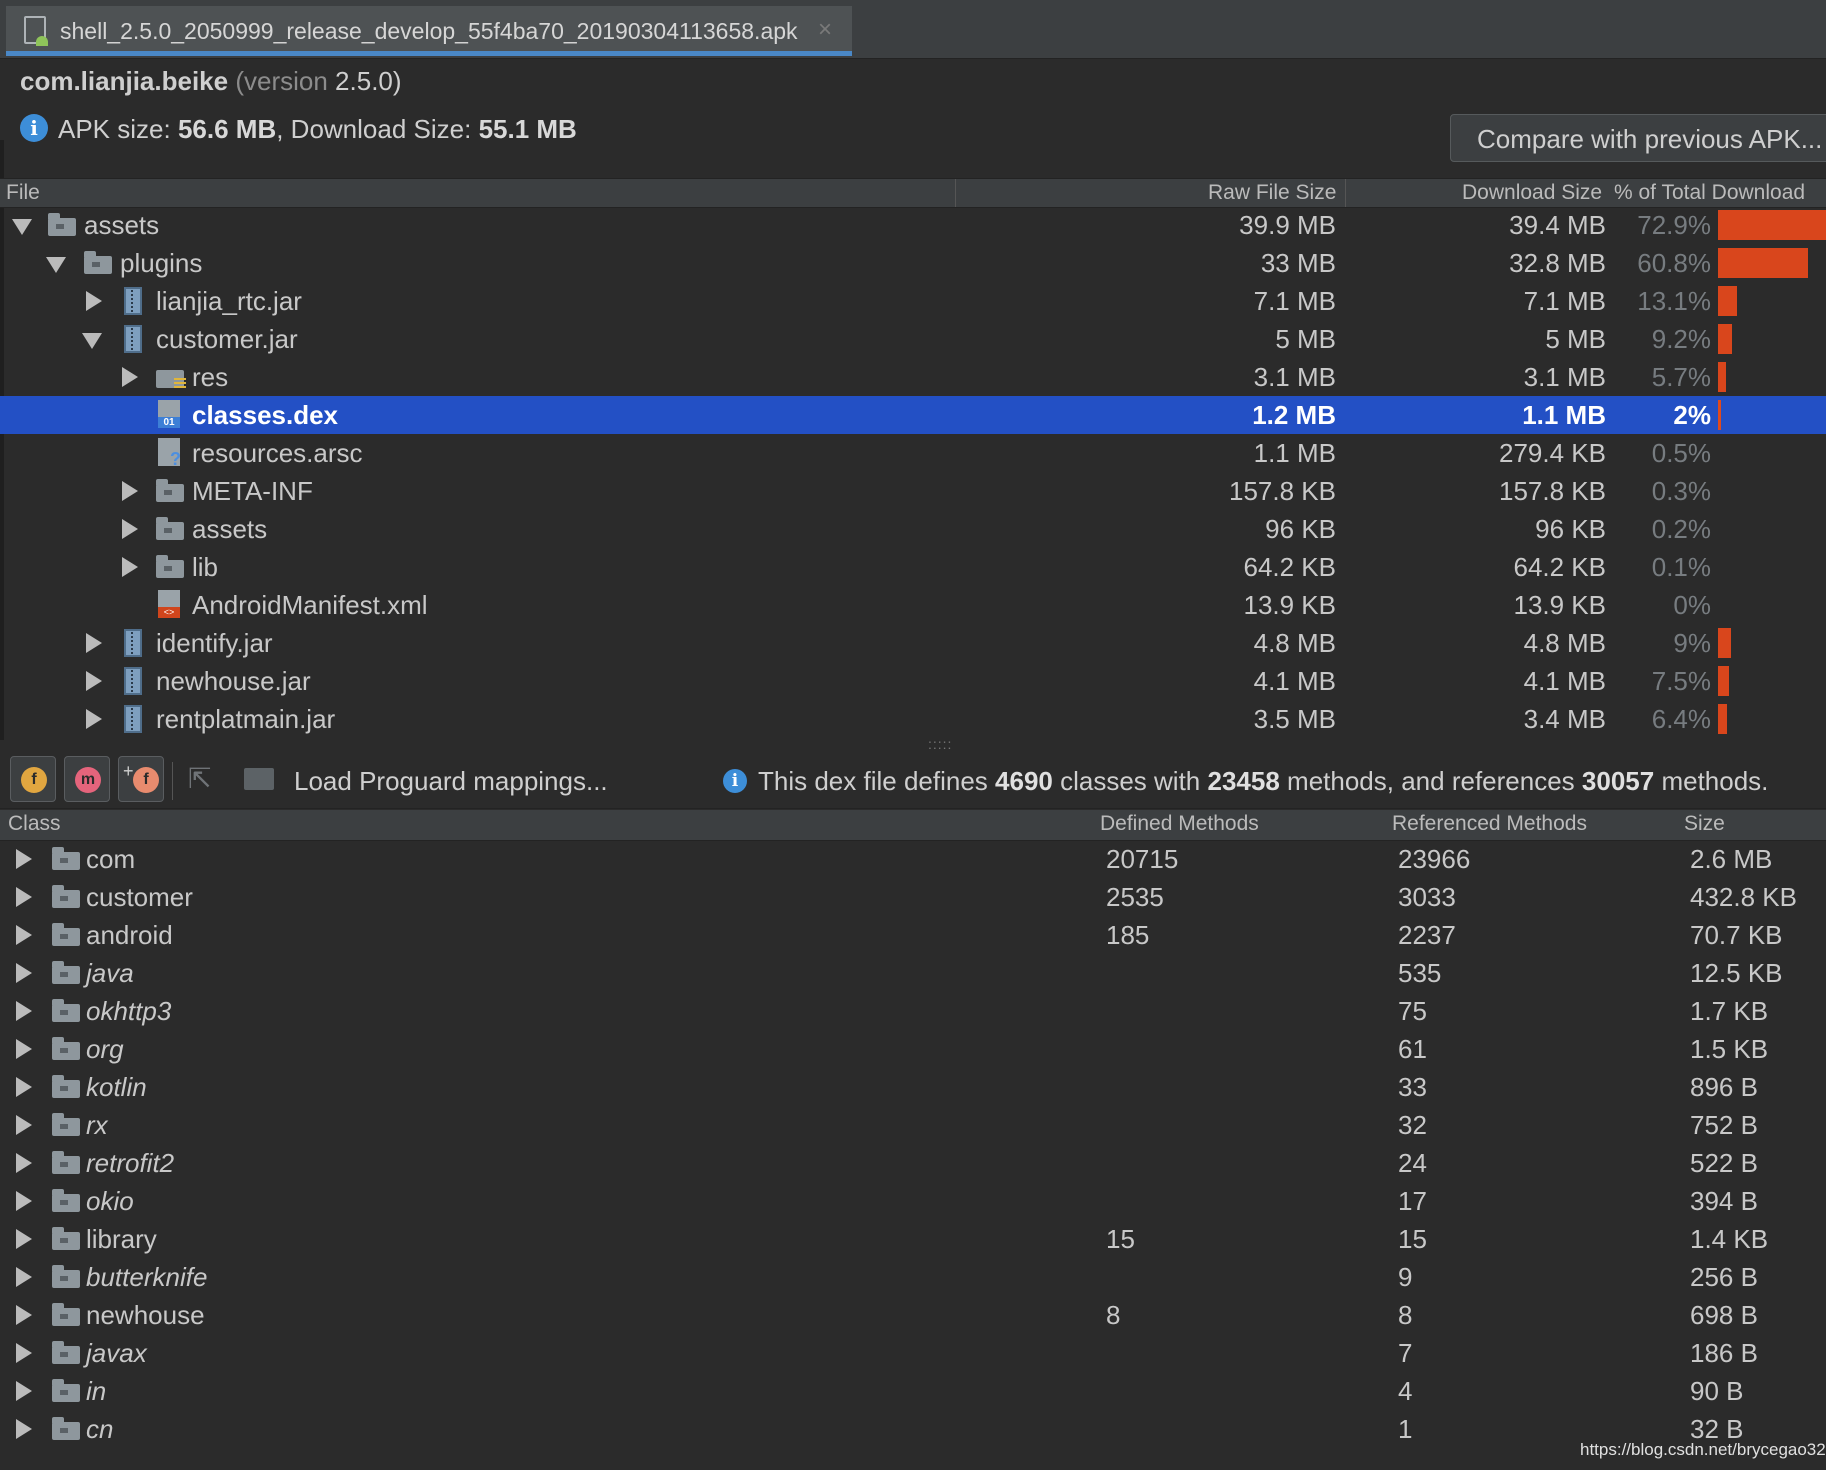 The height and width of the screenshot is (1470, 1826). I want to click on file-row: lib 64.2 KB 64.2 KB 0.1%, so click(913, 567).